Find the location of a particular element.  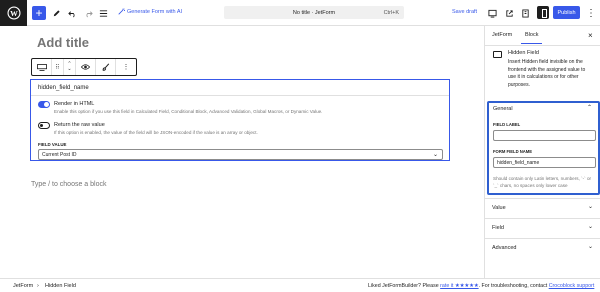

document-title-bar: No title · JetForm Ctrl+K is located at coordinates (314, 12).